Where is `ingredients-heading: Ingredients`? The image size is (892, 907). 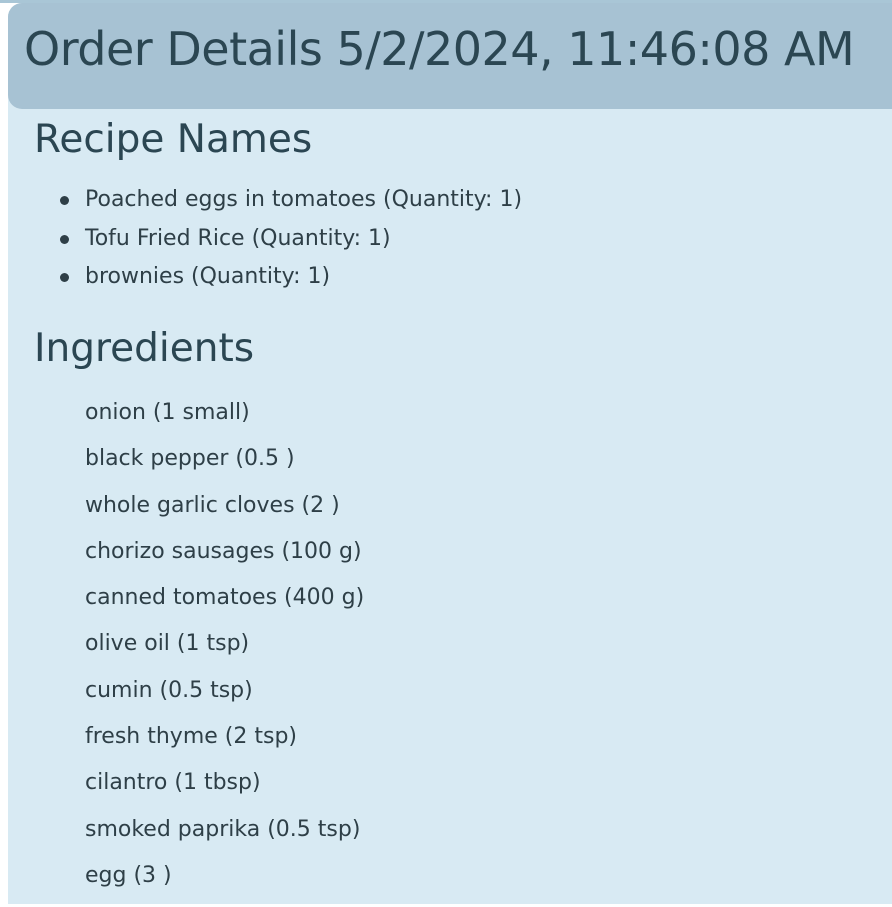
ingredients-heading: Ingredients is located at coordinates (144, 348).